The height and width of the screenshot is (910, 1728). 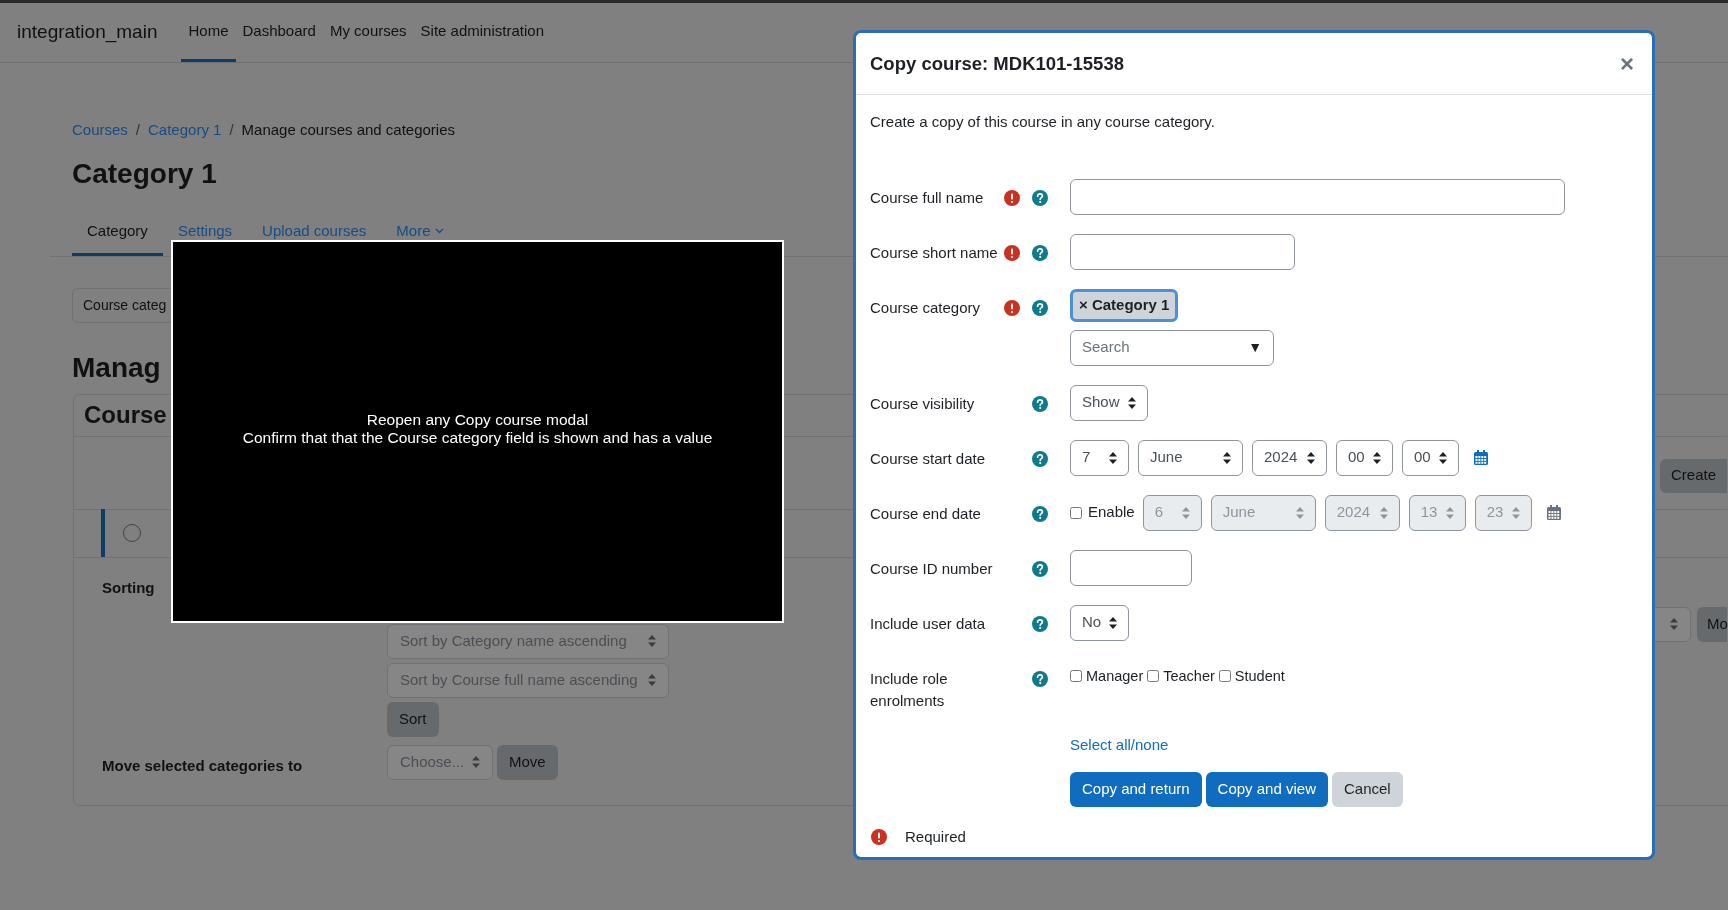 I want to click on overlay-text: Confirm that that the Course category field is shown and has a value, so click(x=477, y=437).